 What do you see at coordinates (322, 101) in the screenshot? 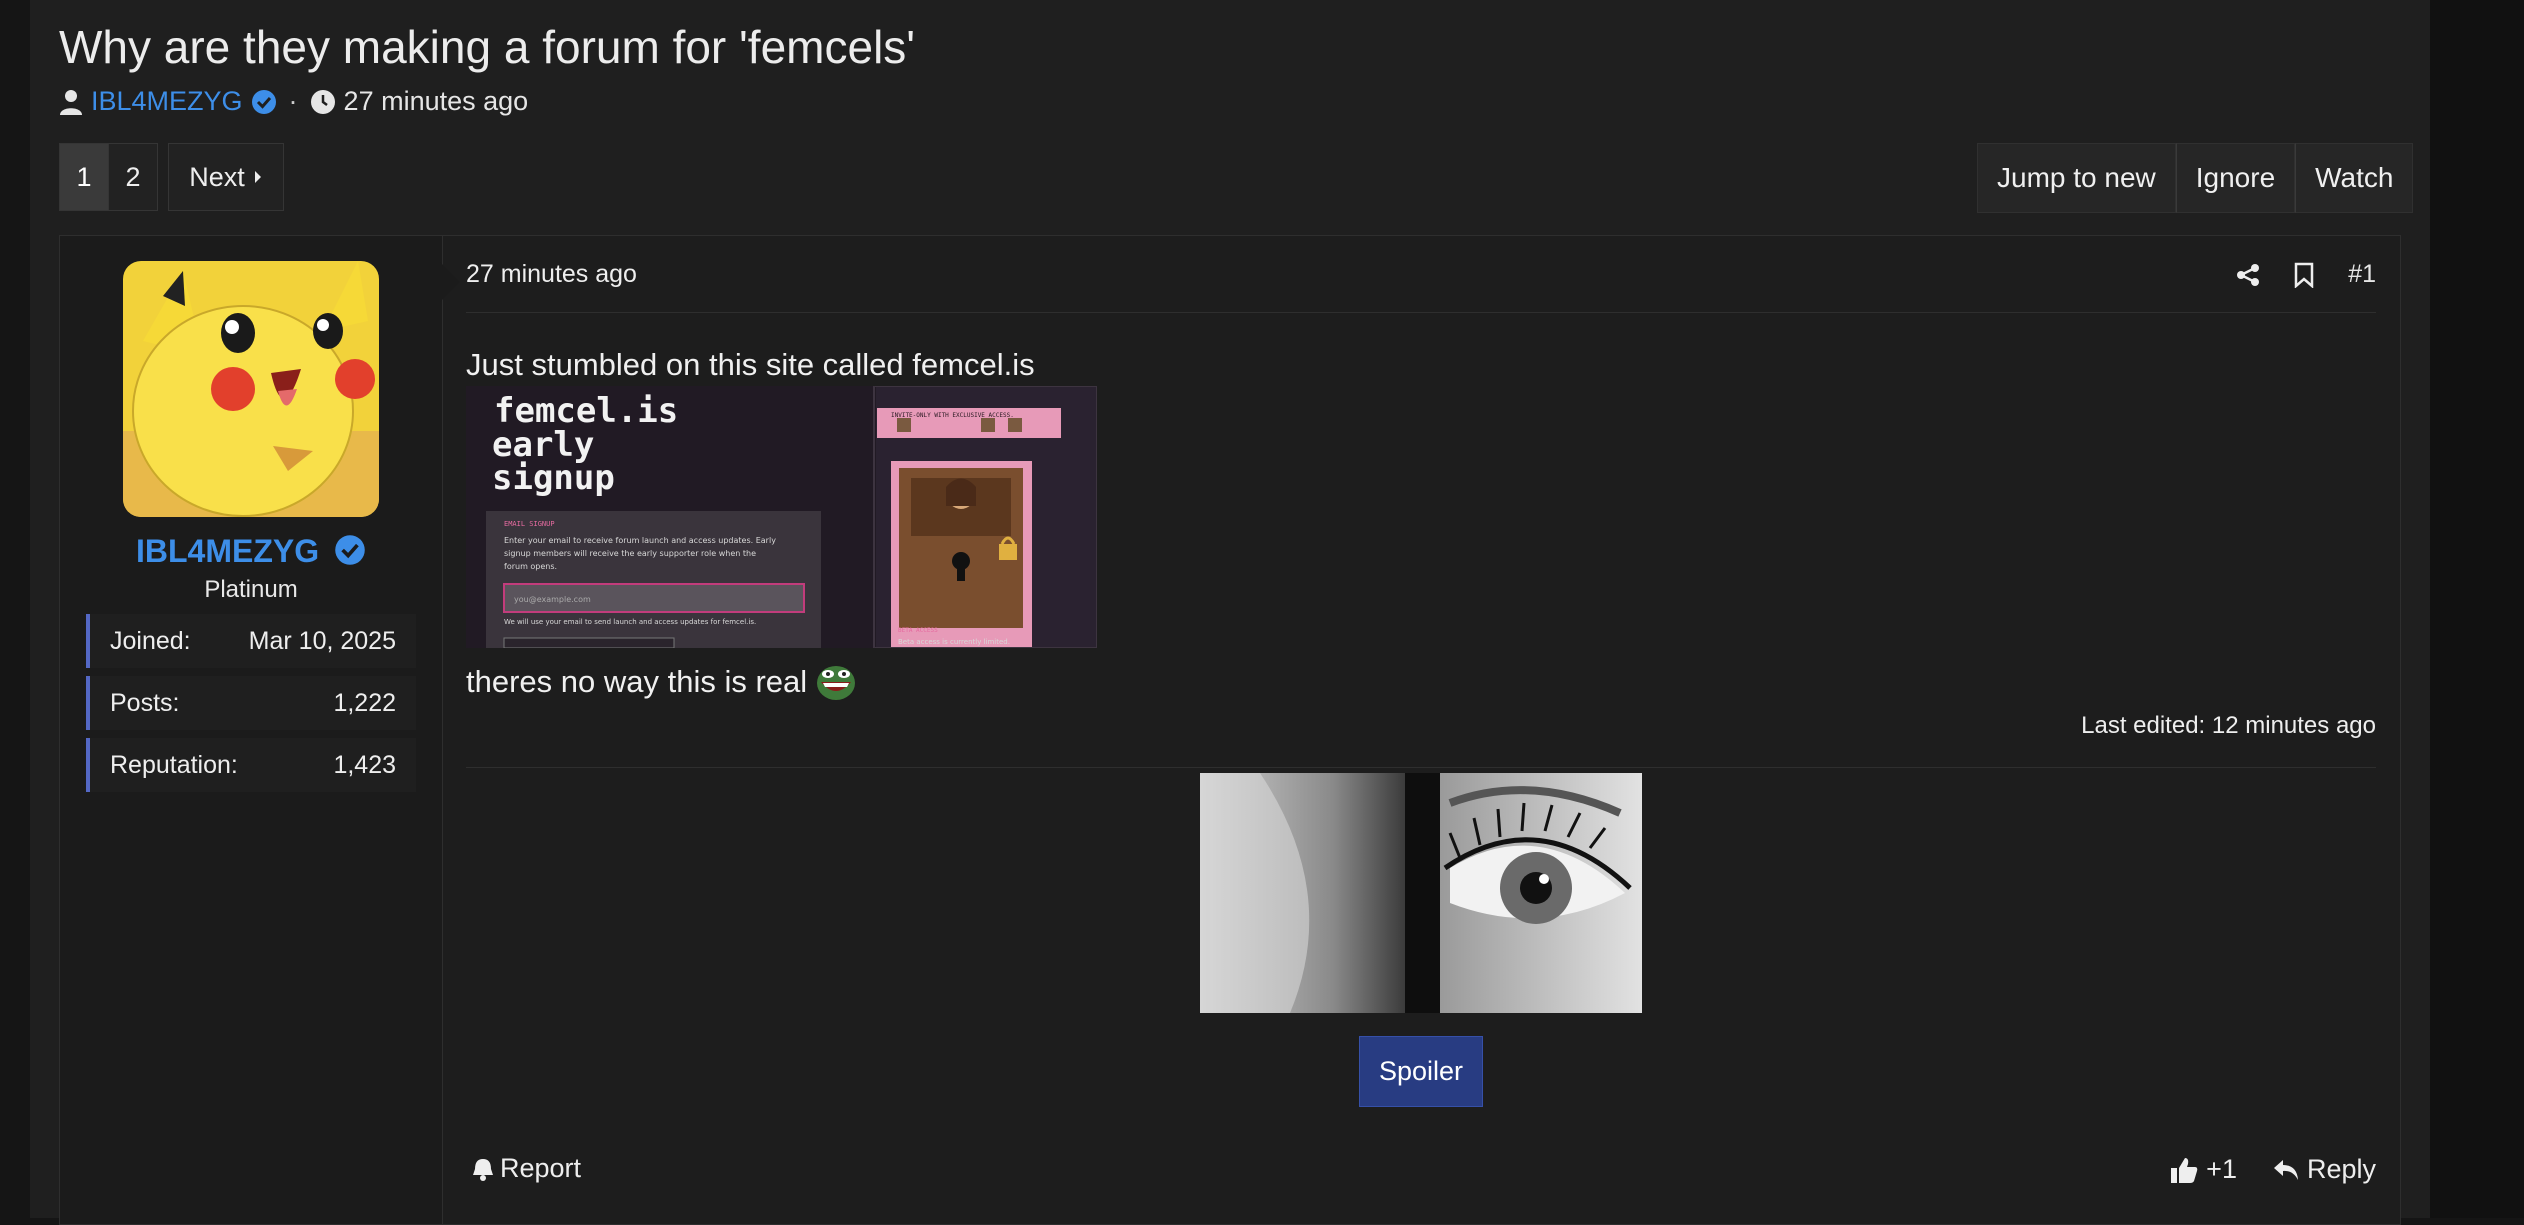
I see `clock-icon` at bounding box center [322, 101].